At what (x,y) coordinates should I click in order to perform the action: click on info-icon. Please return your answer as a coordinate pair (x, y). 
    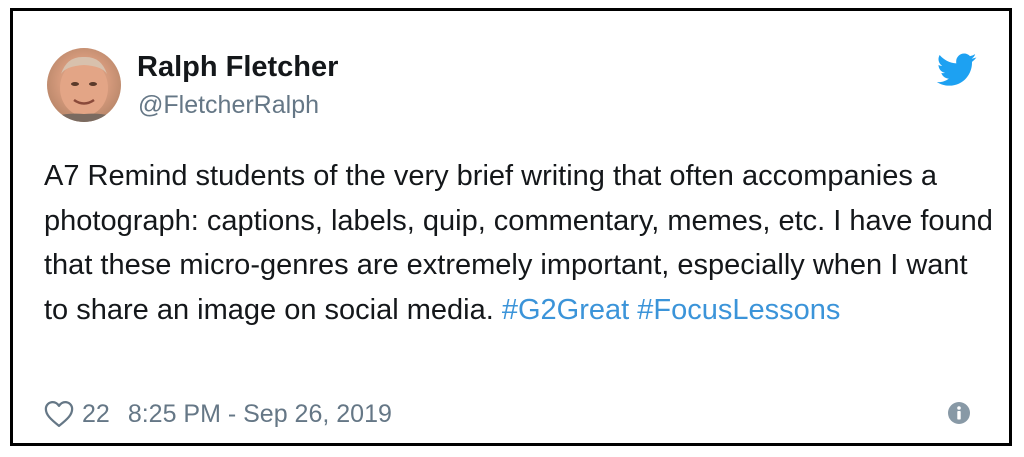
    Looking at the image, I should click on (959, 413).